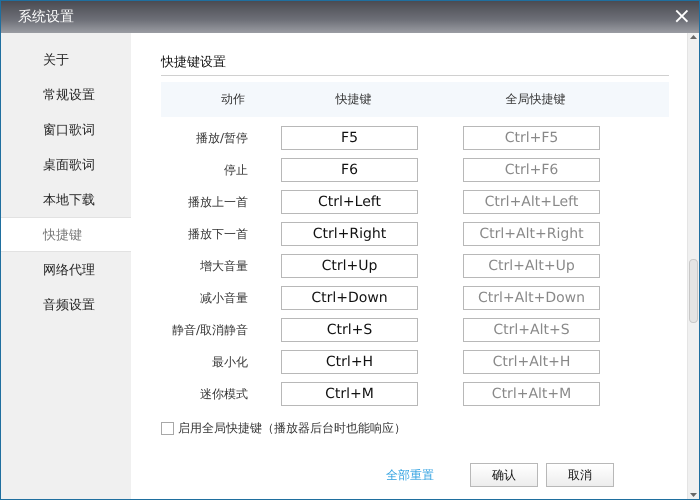 The height and width of the screenshot is (500, 700). I want to click on scroll-up-icon, so click(693, 37).